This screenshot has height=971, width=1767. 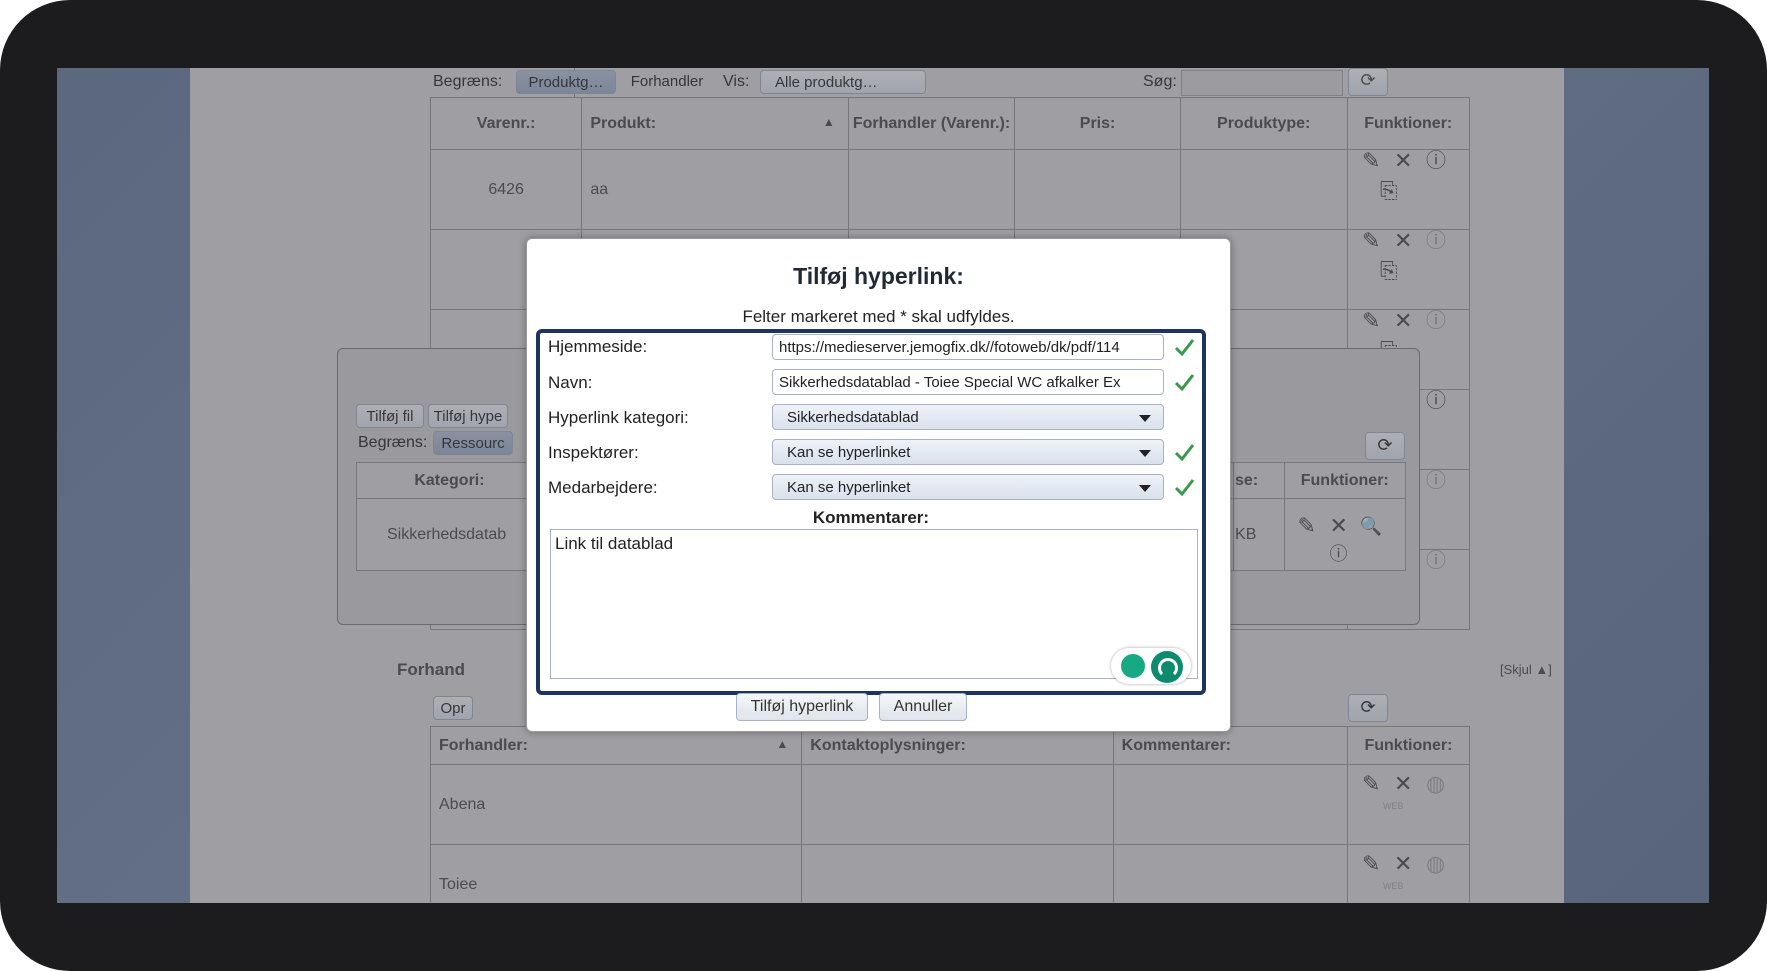 What do you see at coordinates (923, 707) in the screenshot?
I see `cancel-button: Annuller` at bounding box center [923, 707].